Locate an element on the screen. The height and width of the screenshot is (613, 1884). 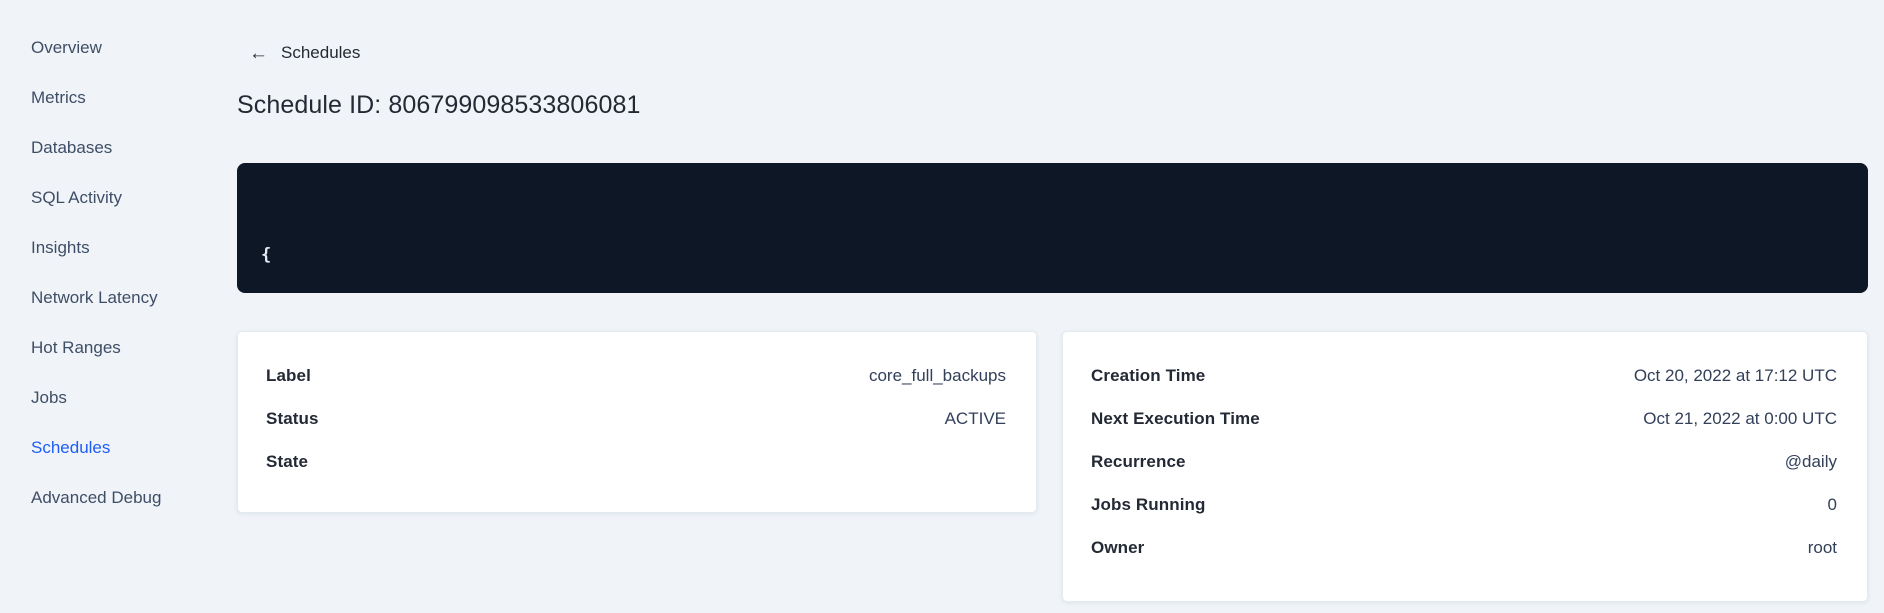
row-label: Recurrence is located at coordinates (1138, 461).